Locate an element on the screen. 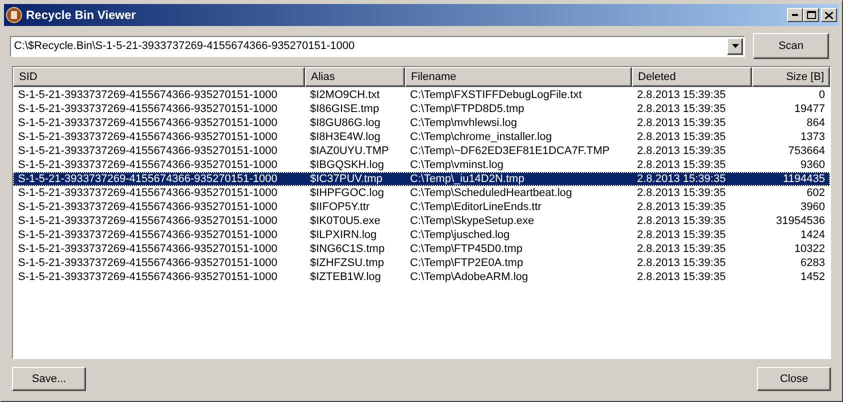  minimize-icon is located at coordinates (795, 15).